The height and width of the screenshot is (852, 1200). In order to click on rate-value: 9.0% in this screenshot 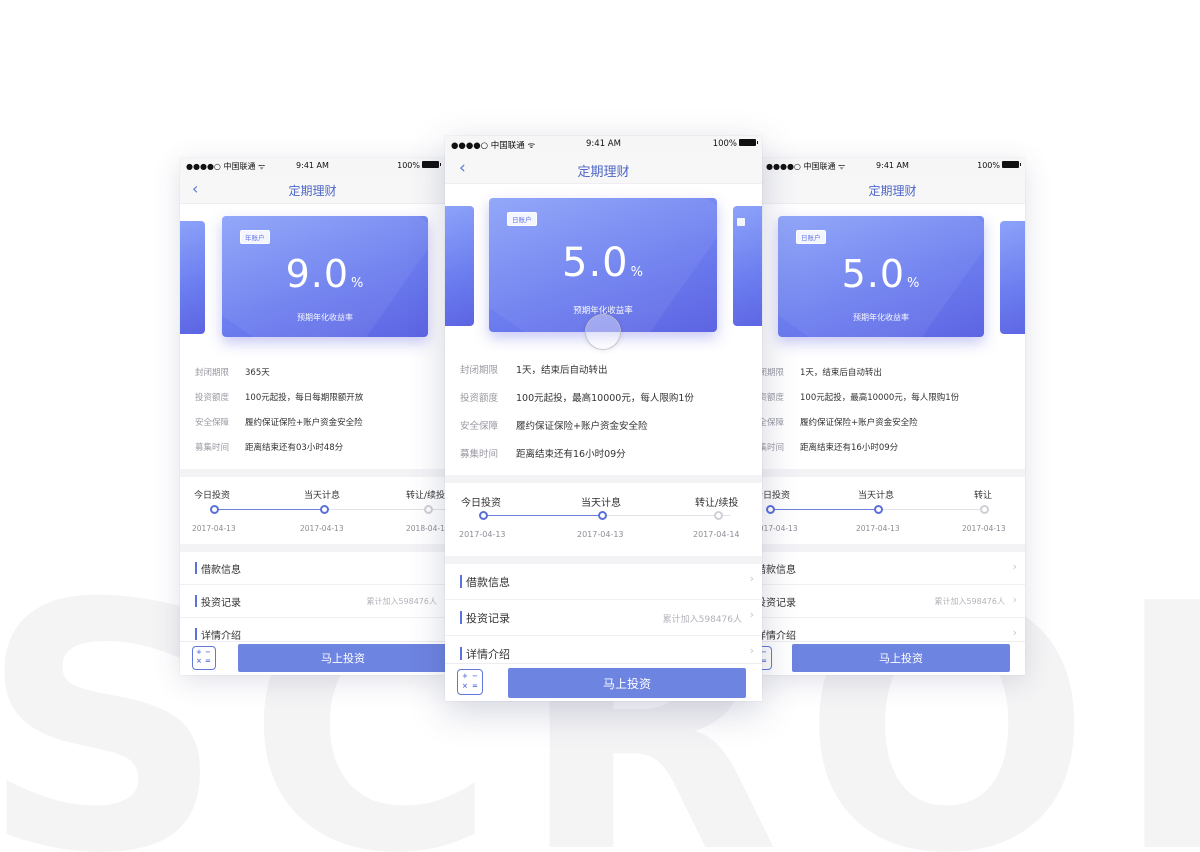, I will do `click(325, 274)`.